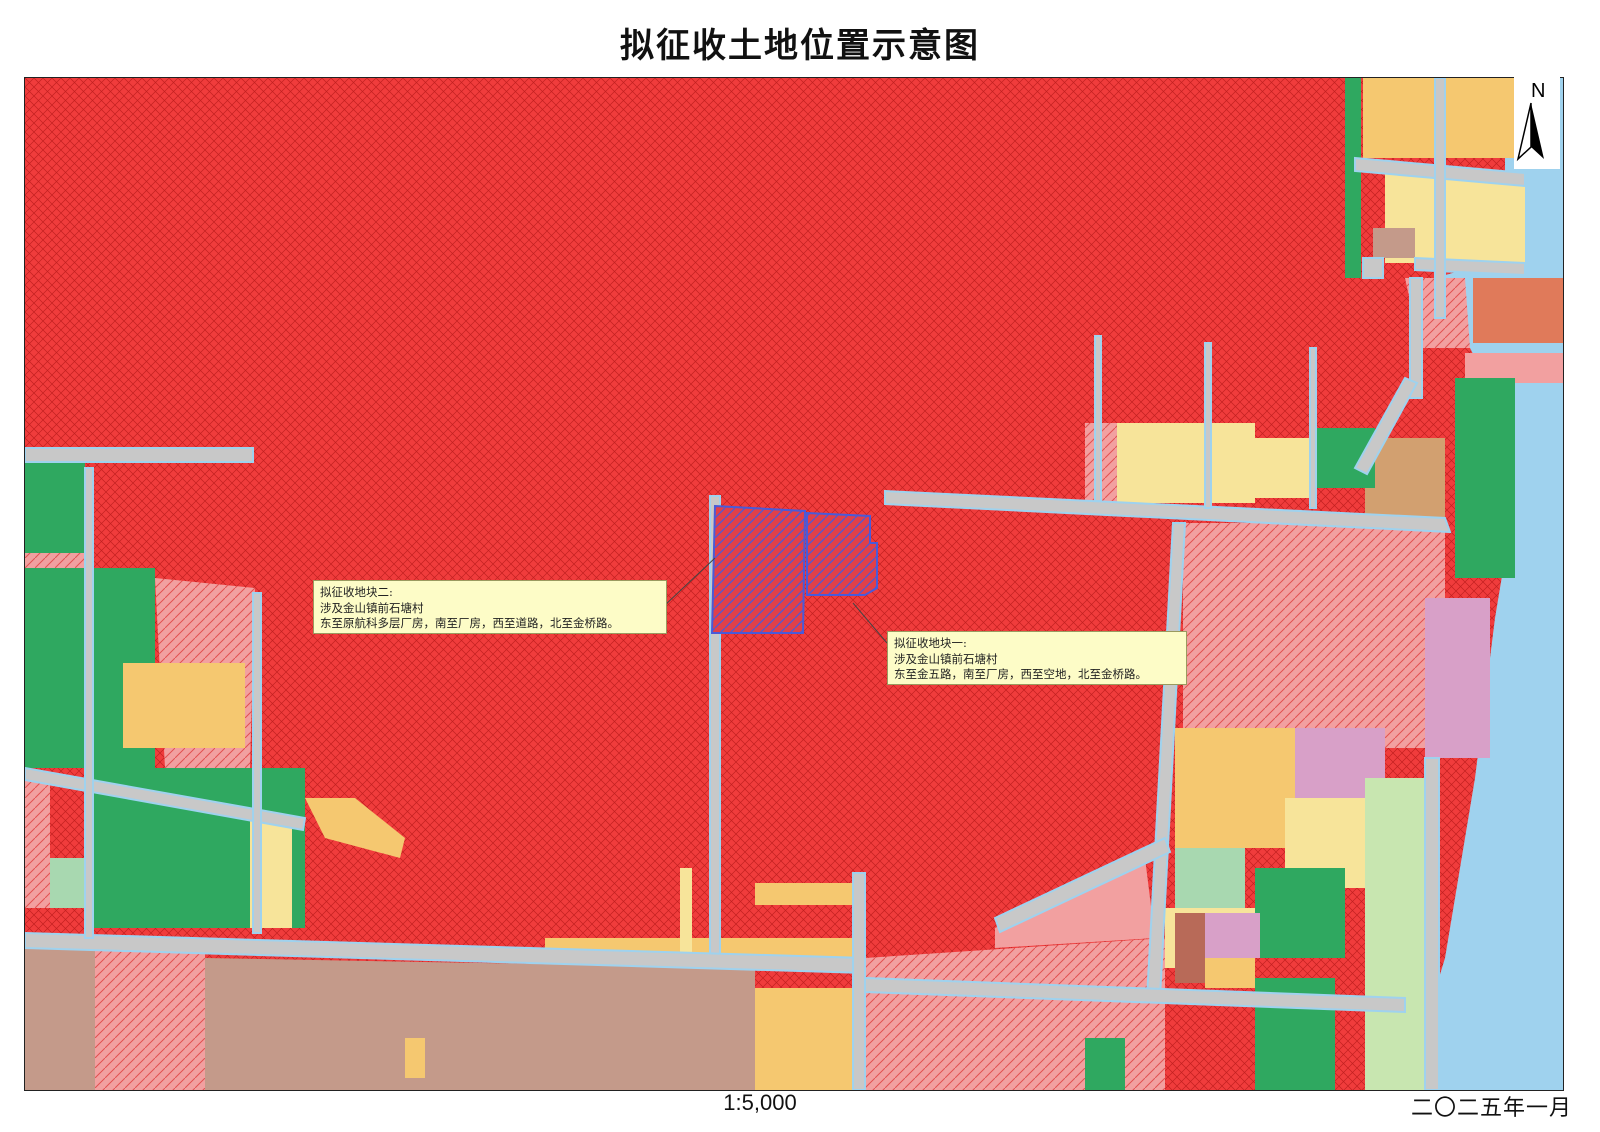 This screenshot has width=1600, height=1132. What do you see at coordinates (842, 553) in the screenshot?
I see `parcel-one` at bounding box center [842, 553].